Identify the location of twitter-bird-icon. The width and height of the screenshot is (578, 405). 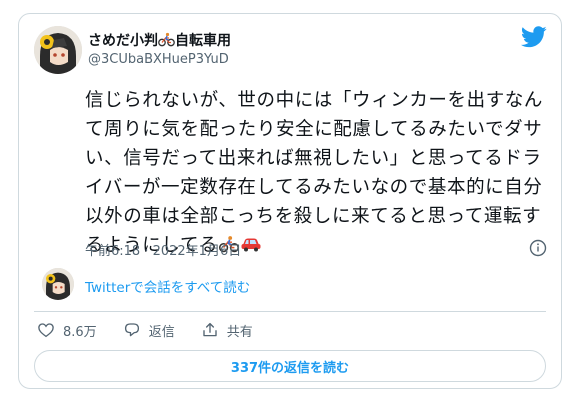
(533, 37).